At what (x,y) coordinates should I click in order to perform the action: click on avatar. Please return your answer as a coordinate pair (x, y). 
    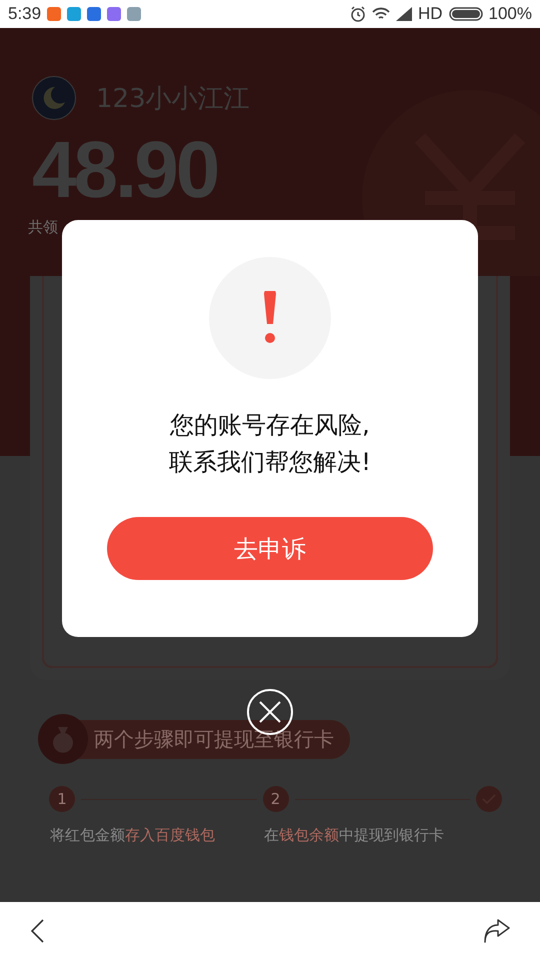
    Looking at the image, I should click on (54, 98).